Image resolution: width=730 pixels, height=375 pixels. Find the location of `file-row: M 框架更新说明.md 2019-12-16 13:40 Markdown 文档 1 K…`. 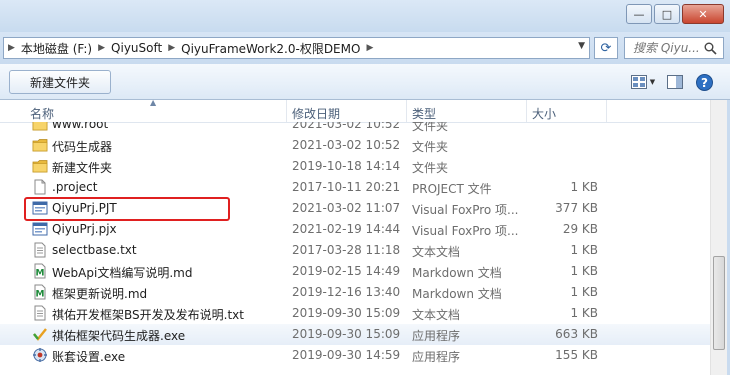

file-row: M 框架更新说明.md 2019-12-16 13:40 Markdown 文档 1 K… is located at coordinates (355, 292).